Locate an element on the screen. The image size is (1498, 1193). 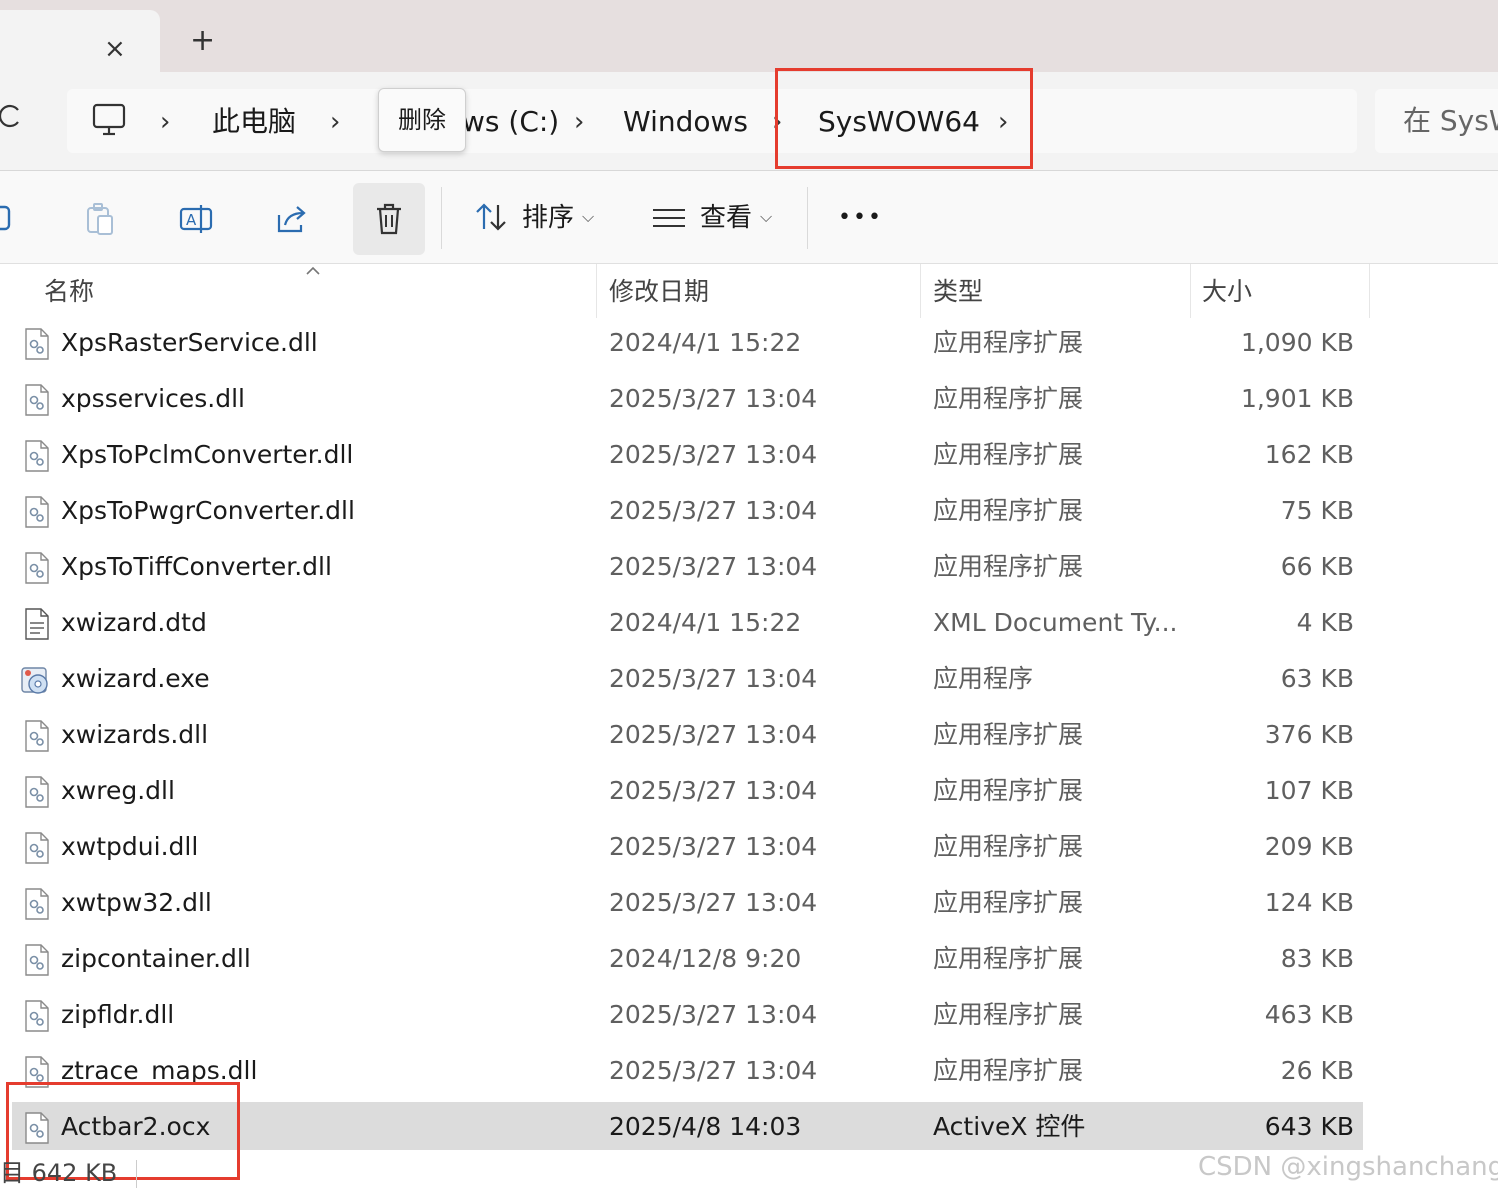
view-icon is located at coordinates (669, 220).